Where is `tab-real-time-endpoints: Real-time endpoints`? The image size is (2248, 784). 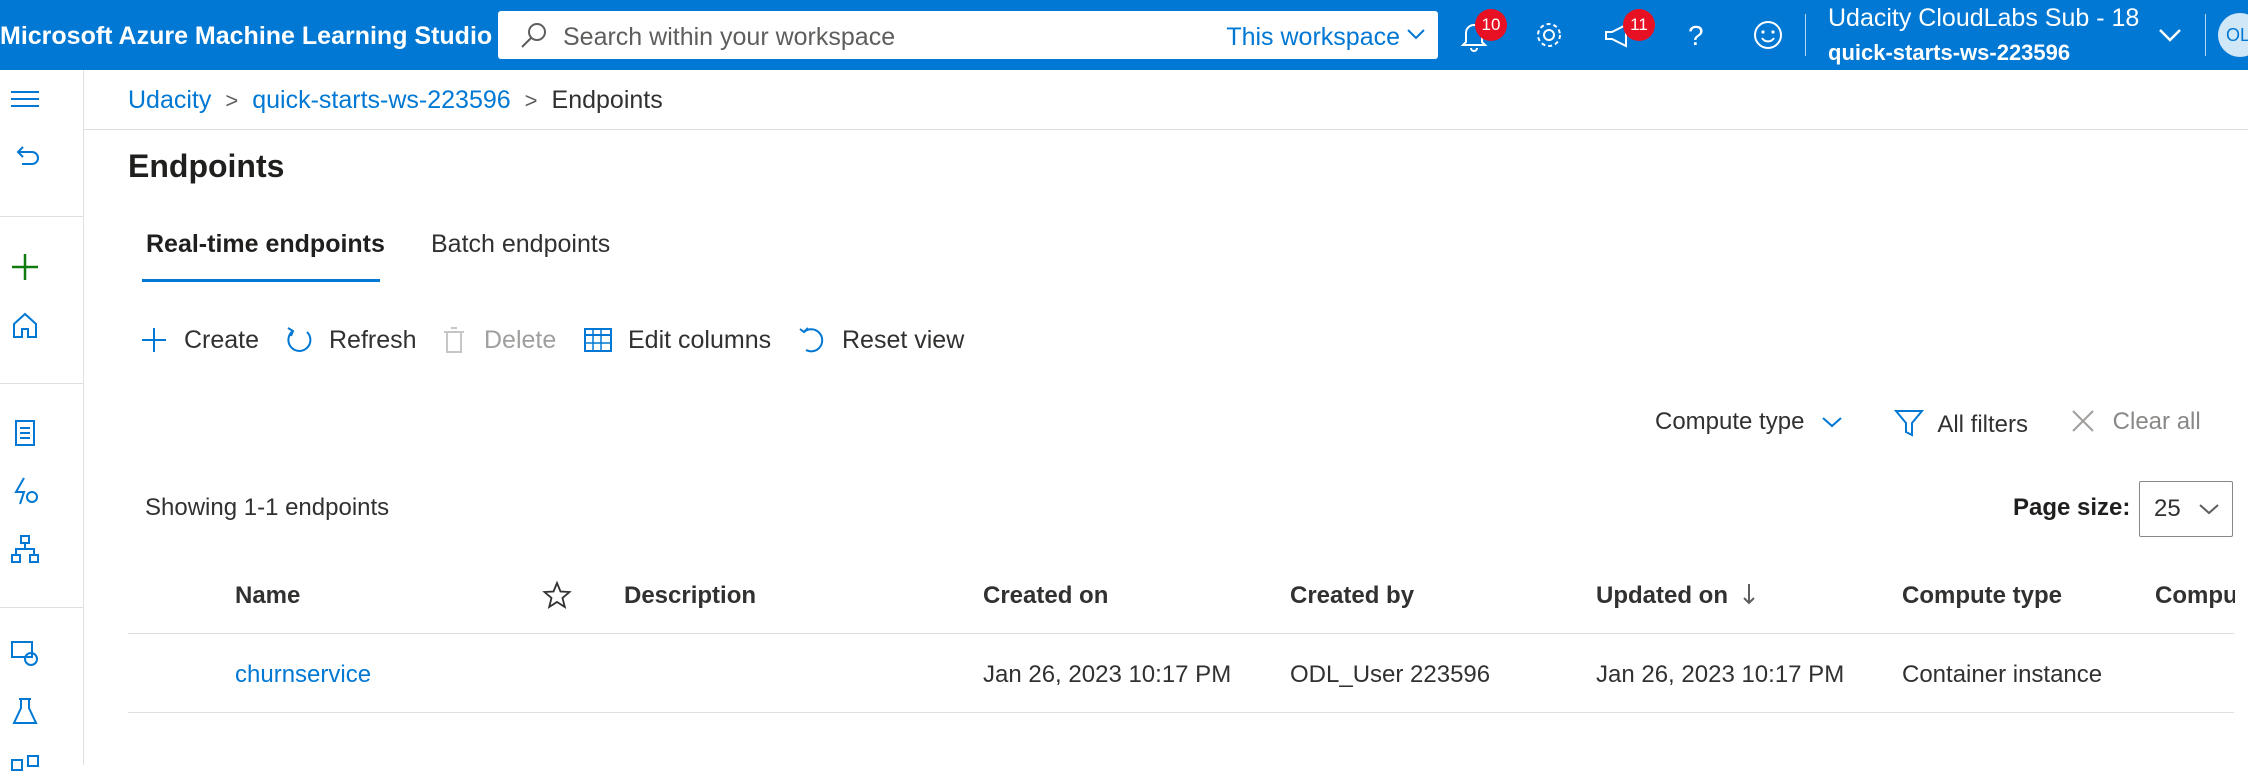 tab-real-time-endpoints: Real-time endpoints is located at coordinates (265, 244).